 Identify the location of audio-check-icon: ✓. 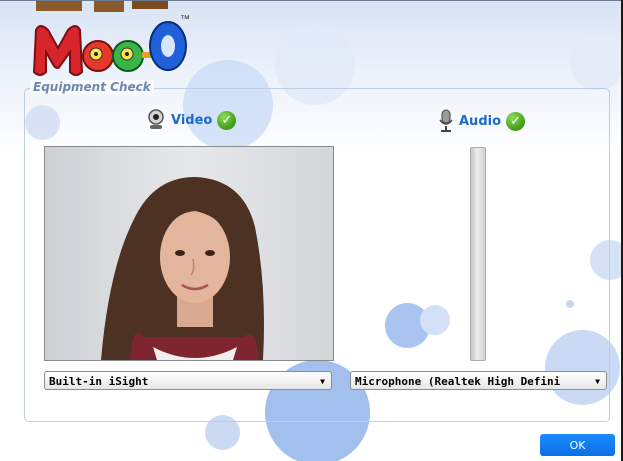
(516, 121).